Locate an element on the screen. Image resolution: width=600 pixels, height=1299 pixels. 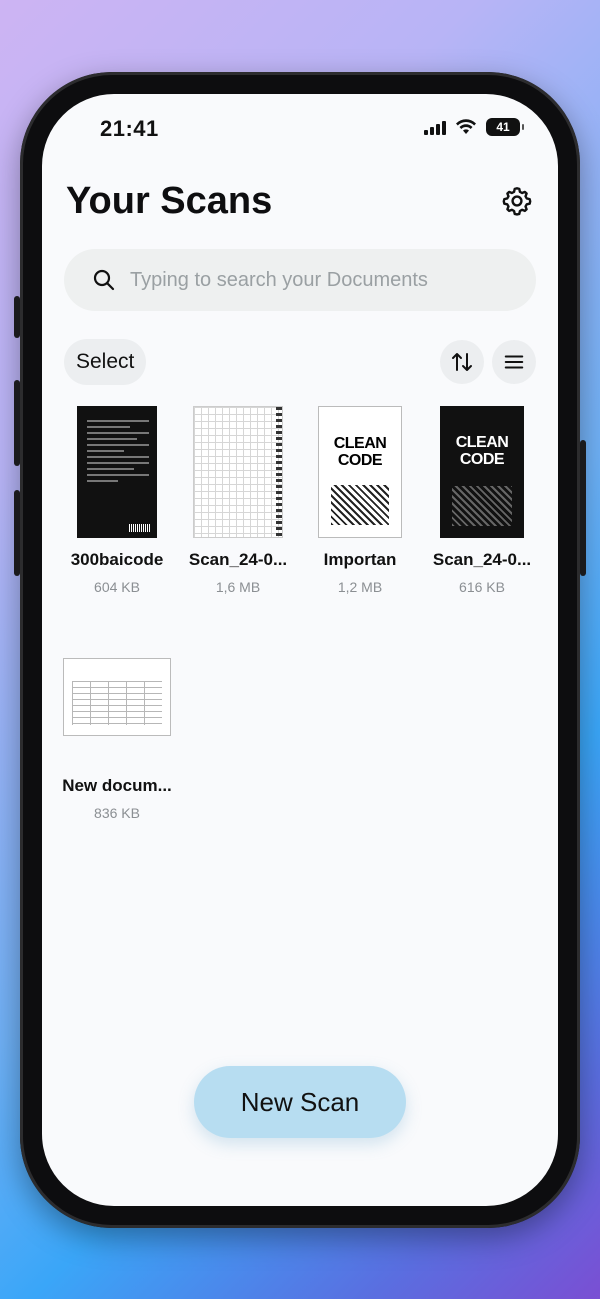
settings-button is located at coordinates (517, 201).